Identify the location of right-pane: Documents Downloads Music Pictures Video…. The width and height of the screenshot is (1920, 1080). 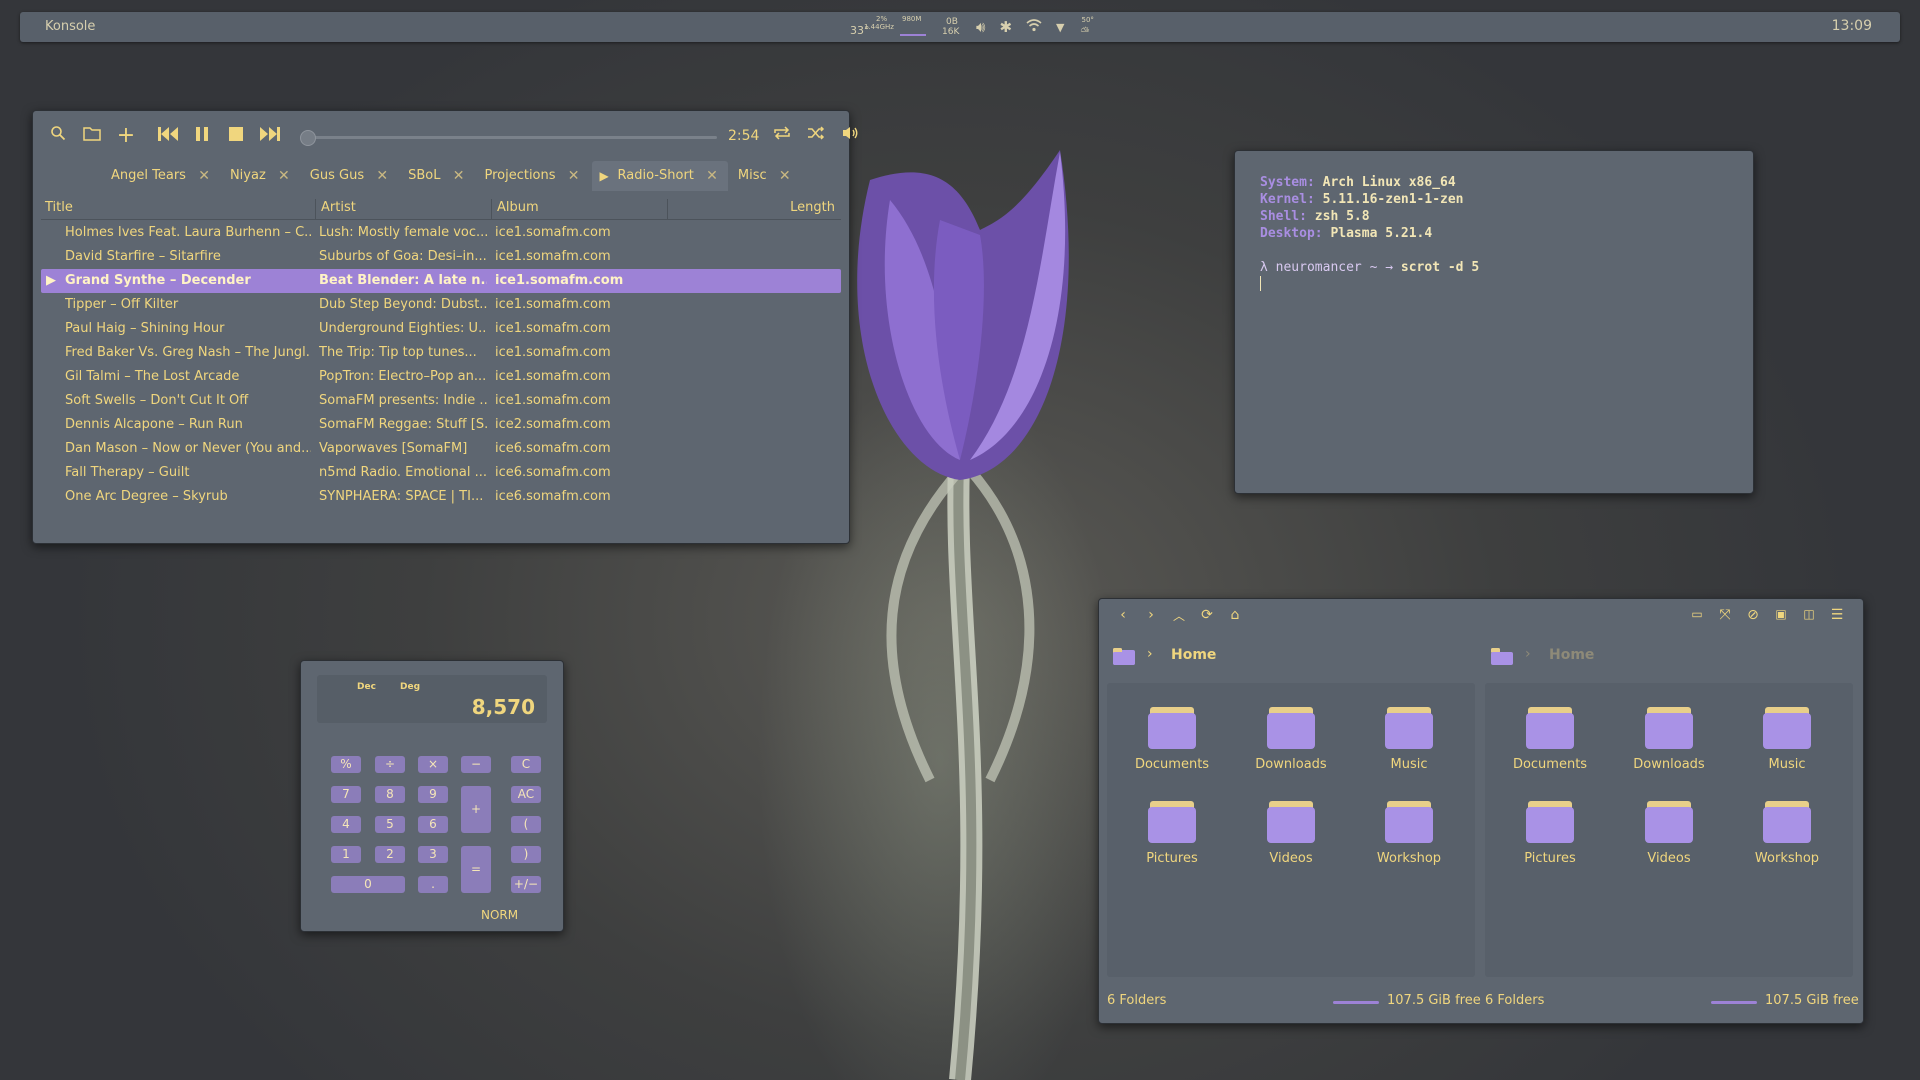
(1669, 830).